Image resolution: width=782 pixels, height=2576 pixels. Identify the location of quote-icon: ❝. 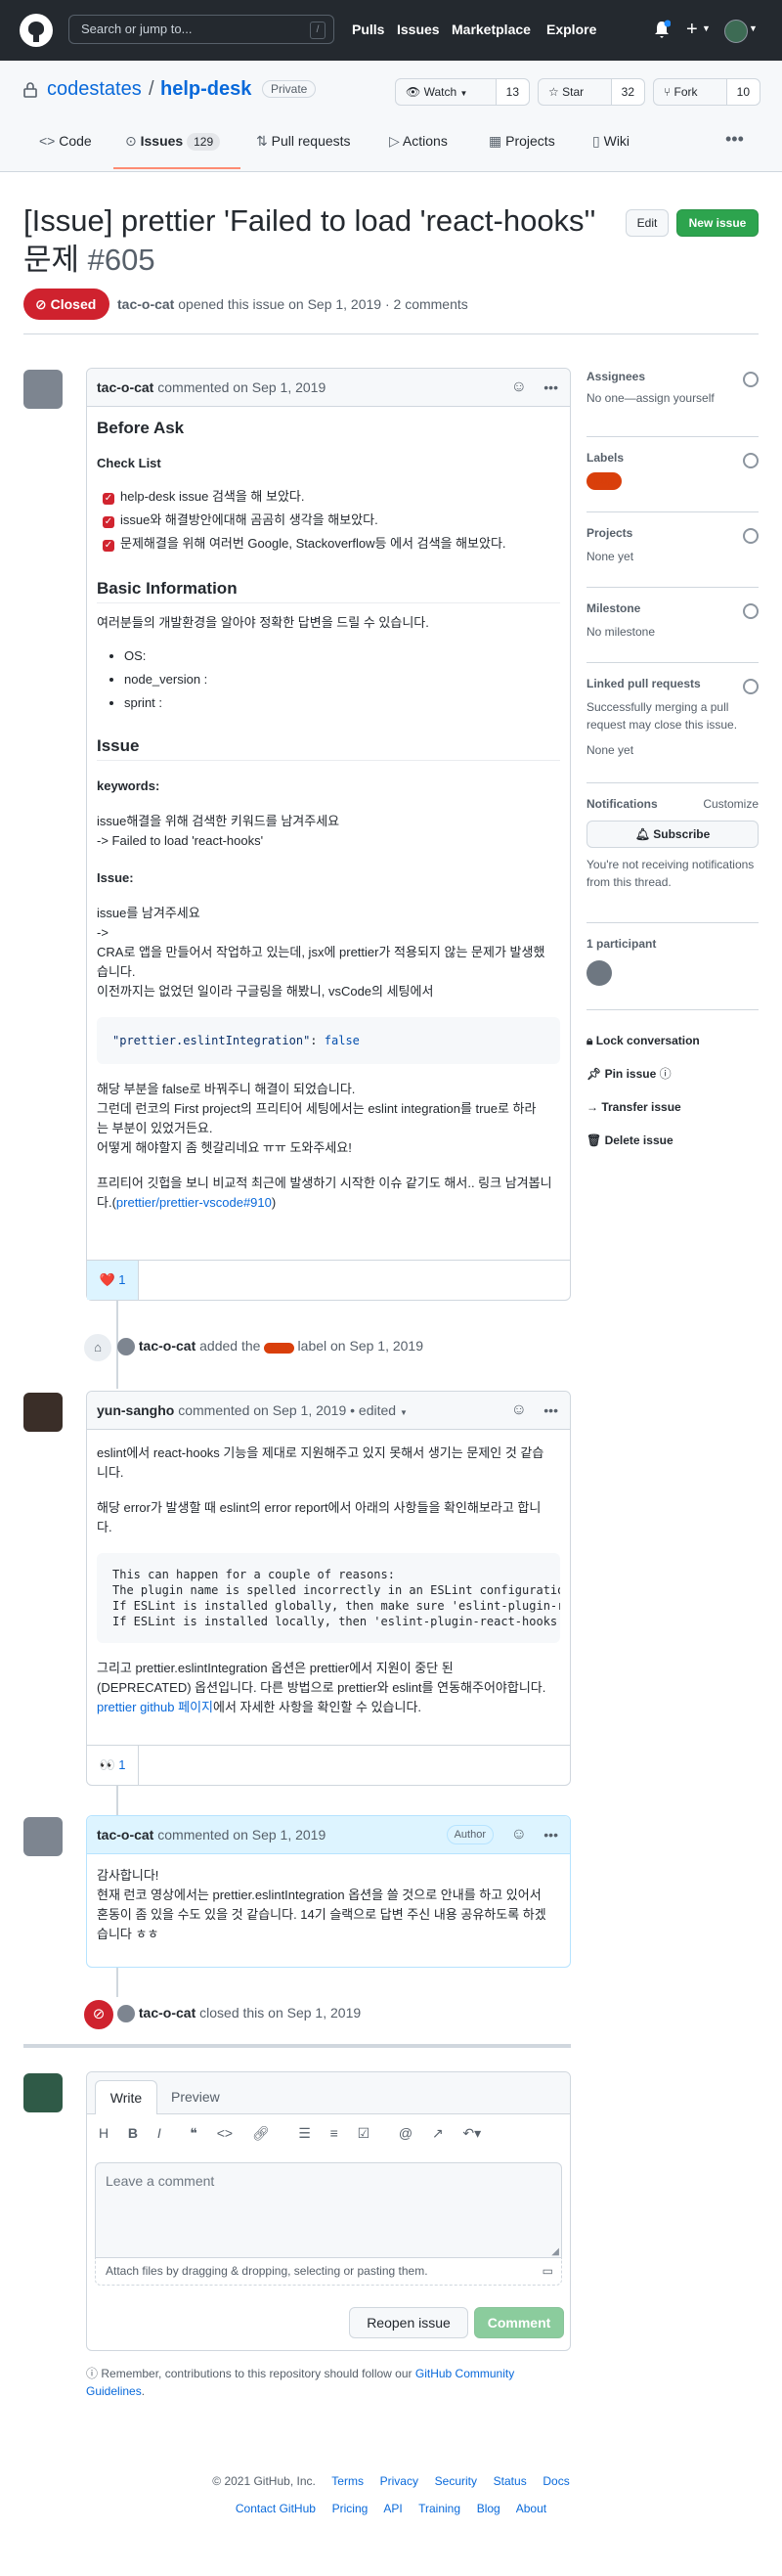
(194, 2133).